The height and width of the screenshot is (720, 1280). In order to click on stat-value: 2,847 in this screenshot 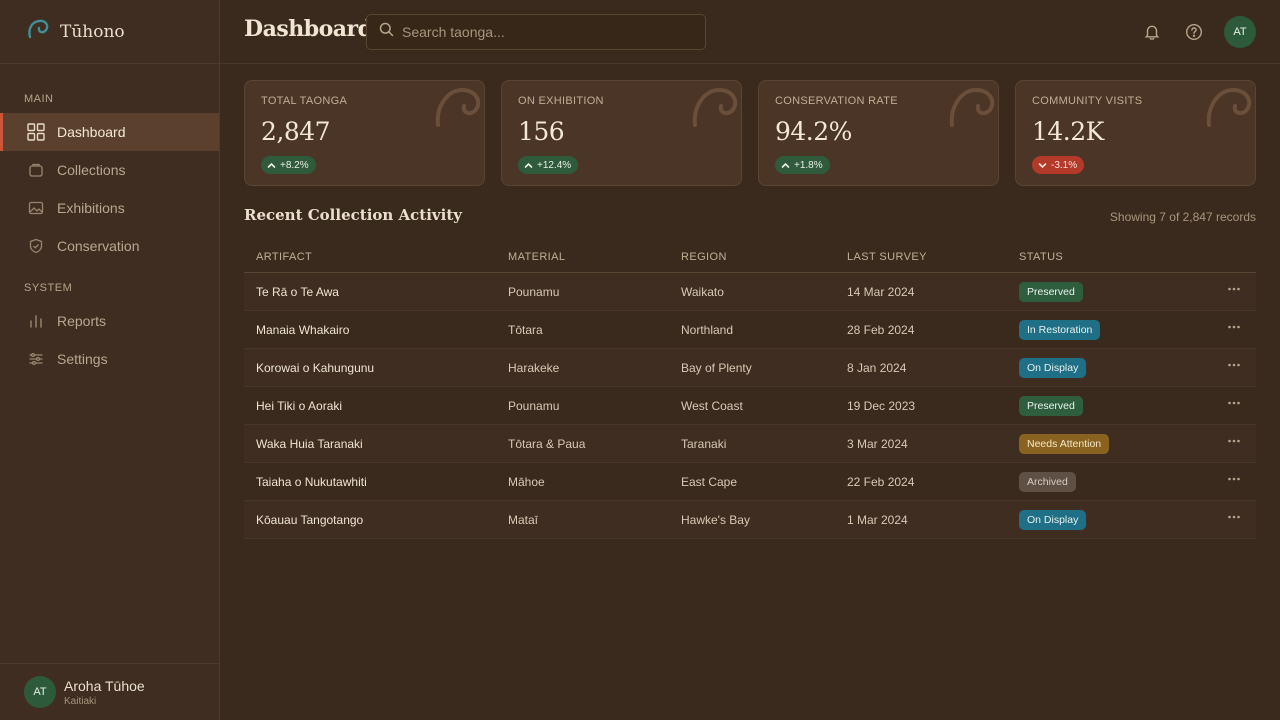, I will do `click(296, 131)`.